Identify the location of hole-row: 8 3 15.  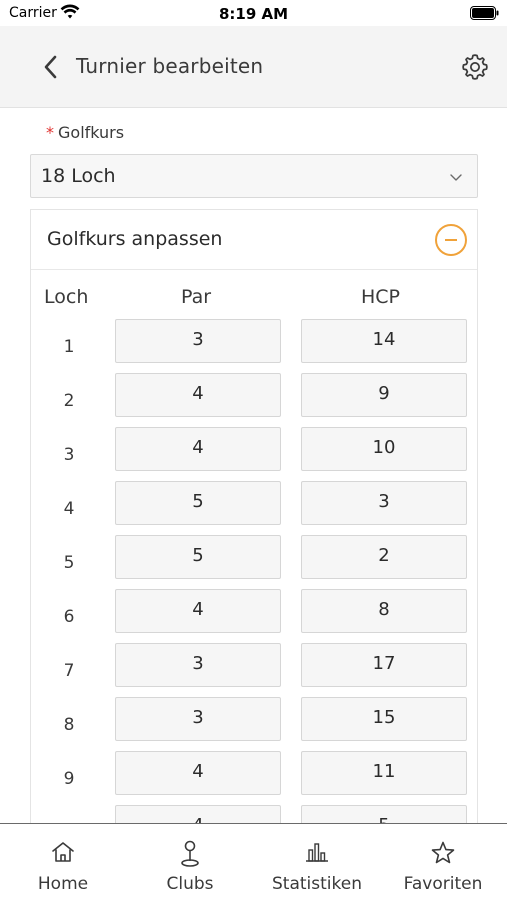
(254, 720).